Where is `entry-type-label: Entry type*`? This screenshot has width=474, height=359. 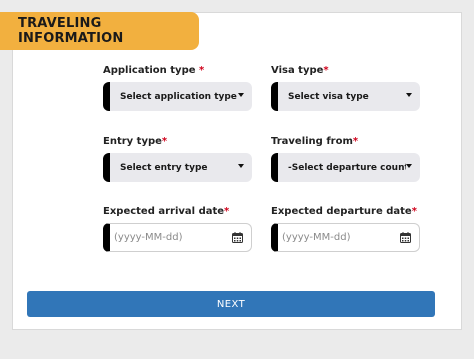
entry-type-label: Entry type* is located at coordinates (135, 141).